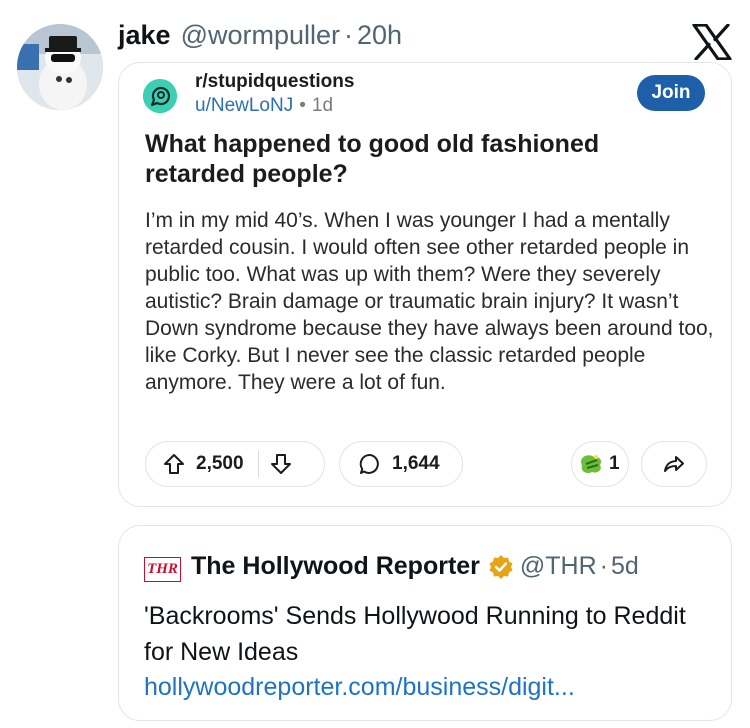  Describe the element at coordinates (174, 464) in the screenshot. I see `upvote-icon` at that location.